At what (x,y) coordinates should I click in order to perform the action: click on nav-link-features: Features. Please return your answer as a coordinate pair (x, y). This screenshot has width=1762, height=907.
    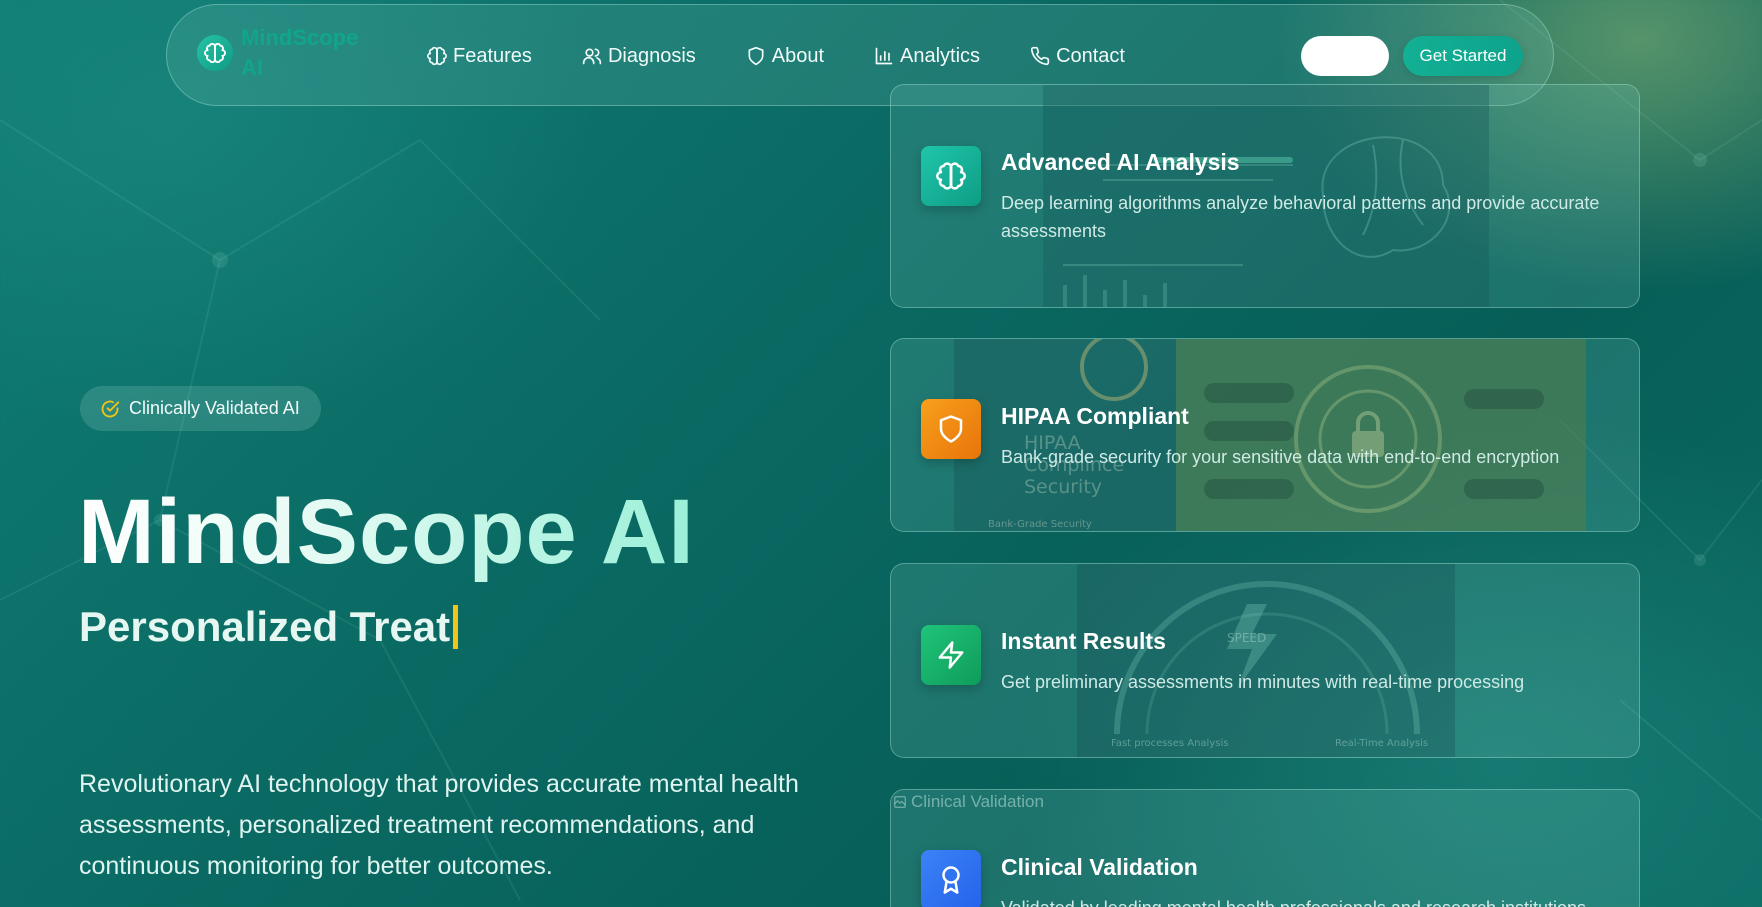
    Looking at the image, I should click on (479, 56).